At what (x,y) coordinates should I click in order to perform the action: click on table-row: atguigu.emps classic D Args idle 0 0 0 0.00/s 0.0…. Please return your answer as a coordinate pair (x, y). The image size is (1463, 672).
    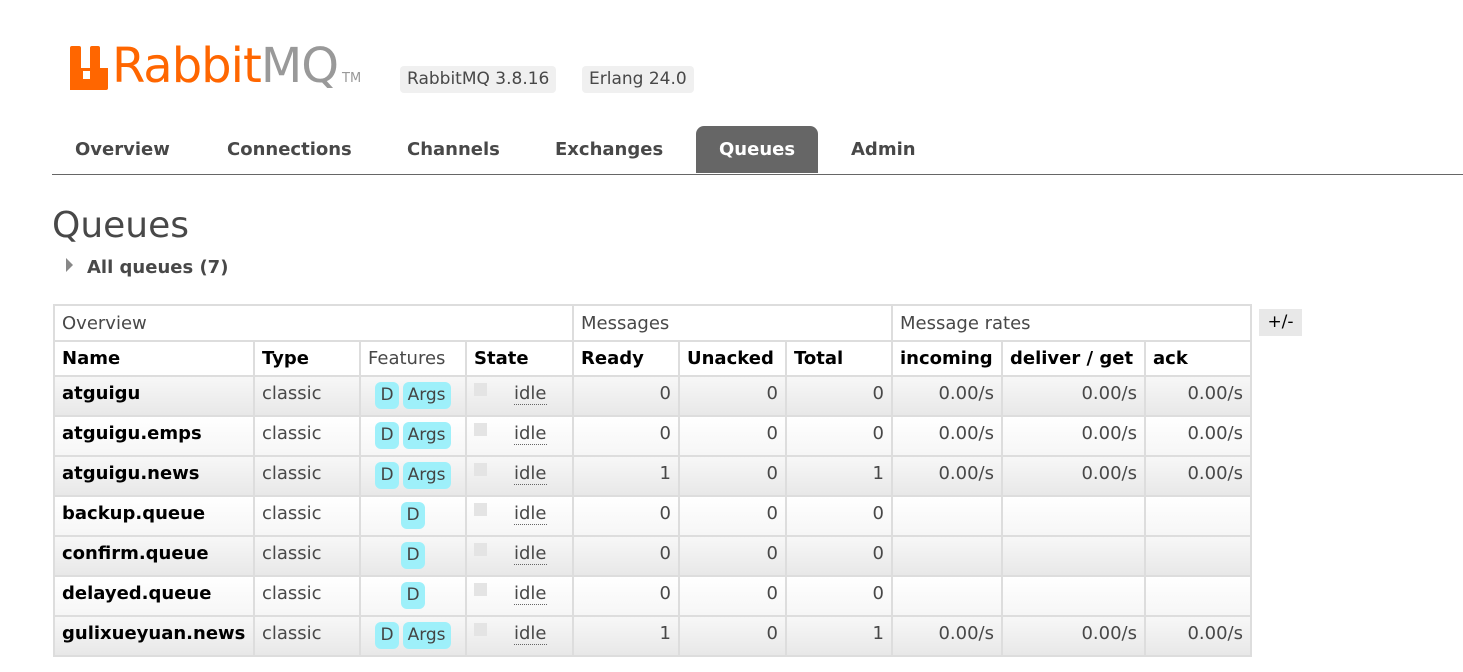
    Looking at the image, I should click on (652, 436).